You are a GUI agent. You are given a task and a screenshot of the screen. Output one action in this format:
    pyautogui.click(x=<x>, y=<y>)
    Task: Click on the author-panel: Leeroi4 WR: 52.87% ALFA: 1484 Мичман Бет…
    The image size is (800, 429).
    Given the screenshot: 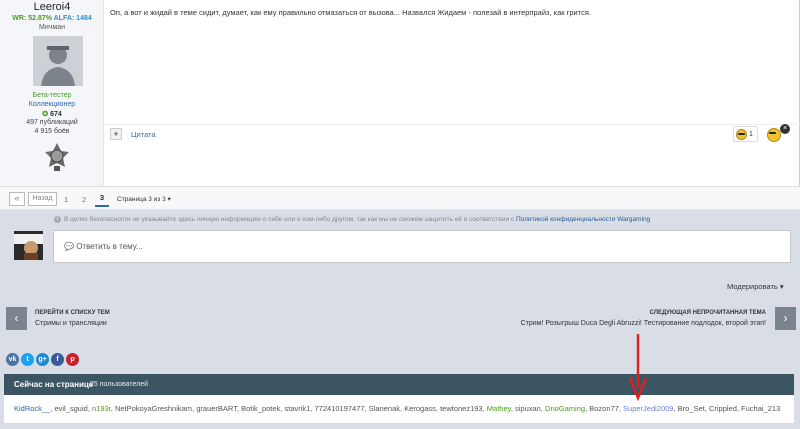 What is the action you would take?
    pyautogui.click(x=52, y=93)
    